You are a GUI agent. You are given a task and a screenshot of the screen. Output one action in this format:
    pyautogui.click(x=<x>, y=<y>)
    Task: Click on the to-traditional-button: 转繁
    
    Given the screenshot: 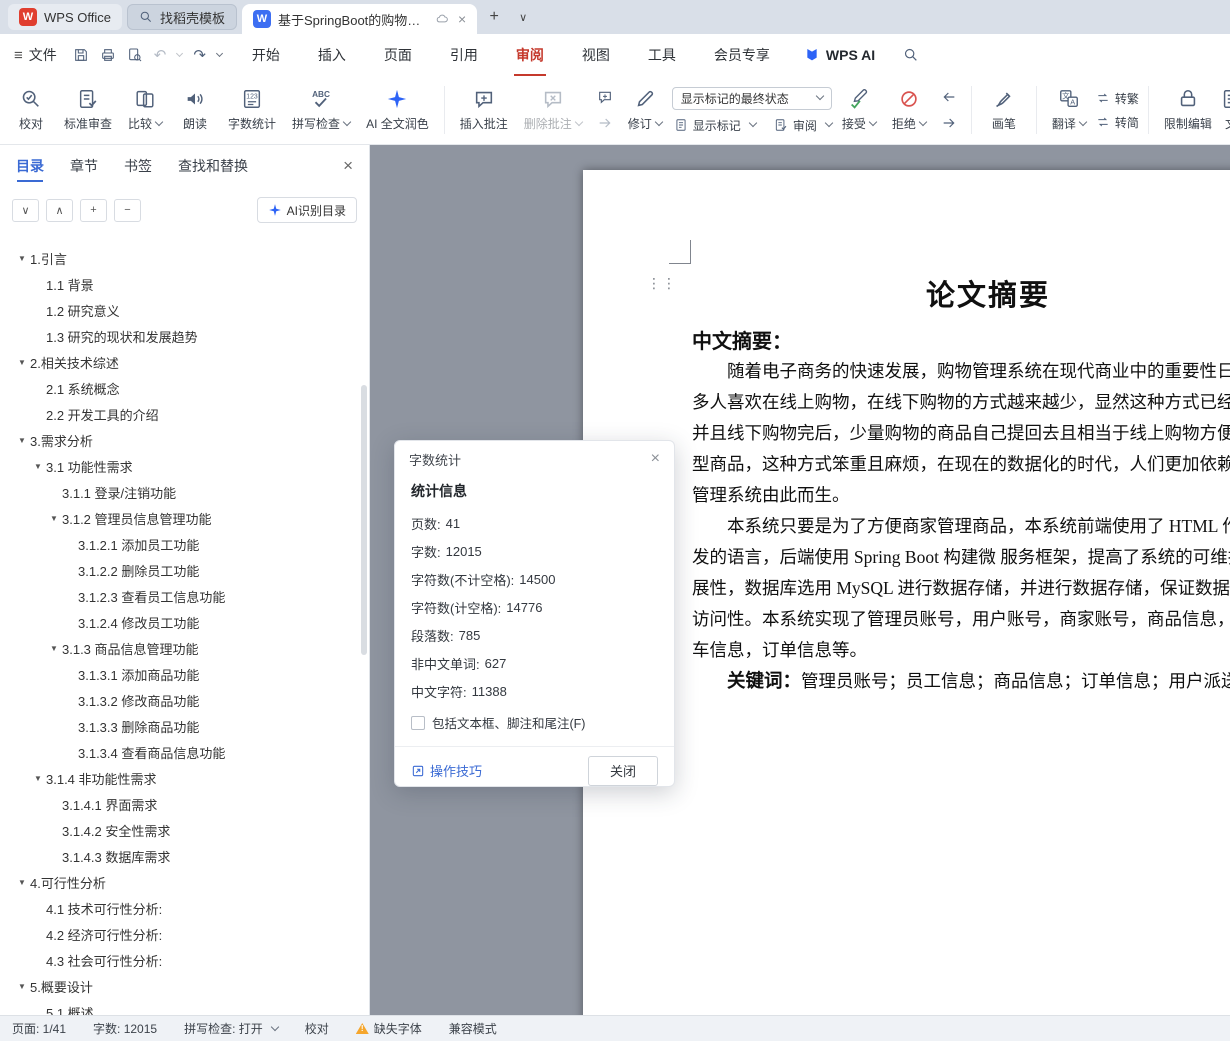 What is the action you would take?
    pyautogui.click(x=1117, y=98)
    